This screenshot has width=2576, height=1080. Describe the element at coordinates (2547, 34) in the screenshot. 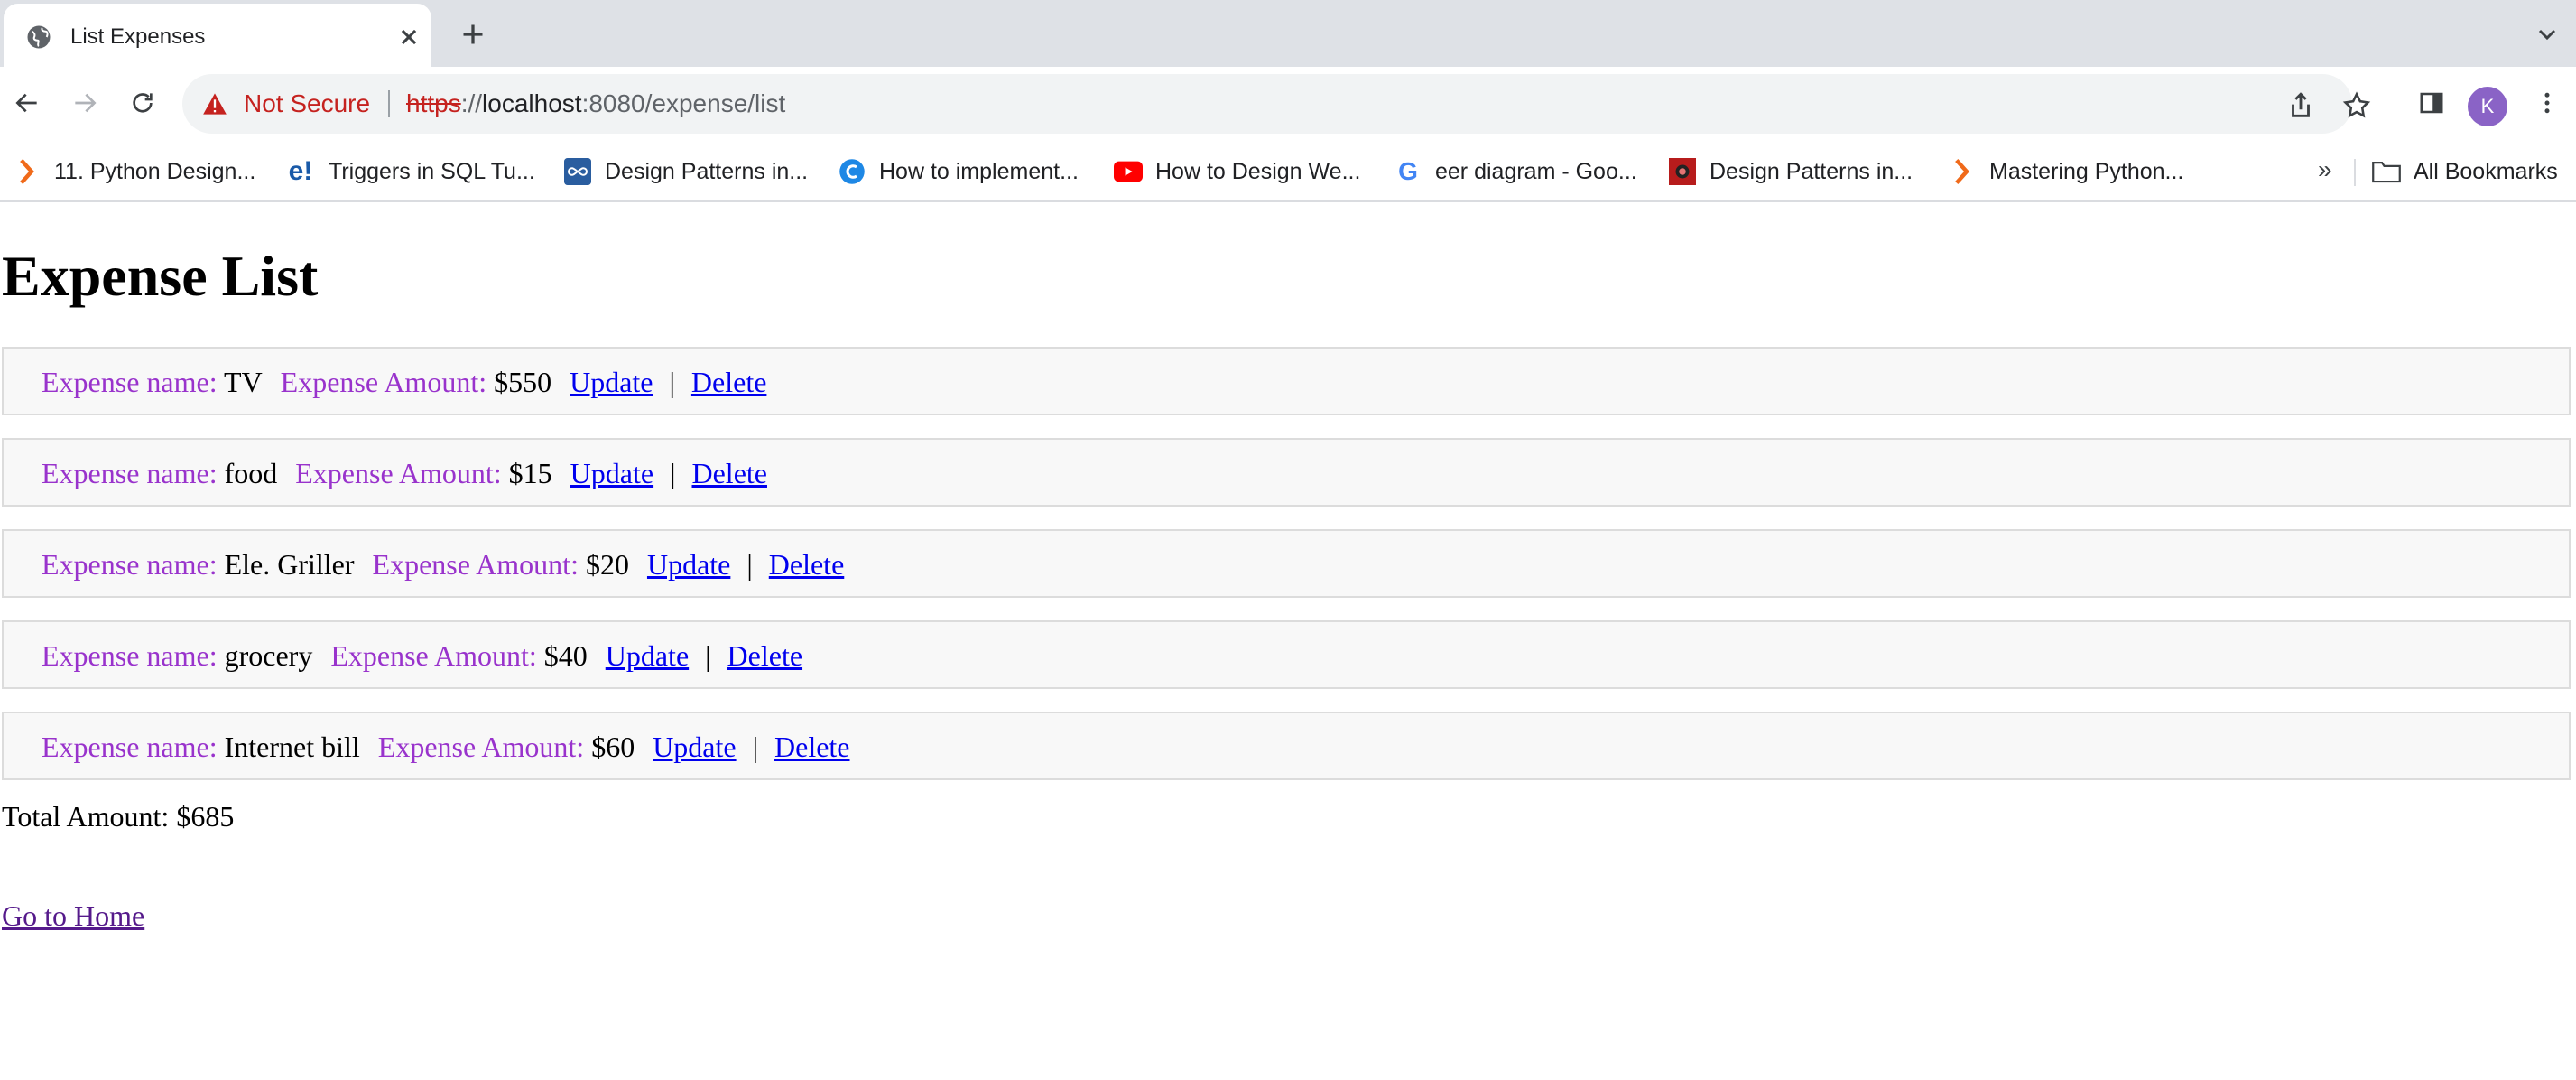

I see `chevron-down-icon` at that location.